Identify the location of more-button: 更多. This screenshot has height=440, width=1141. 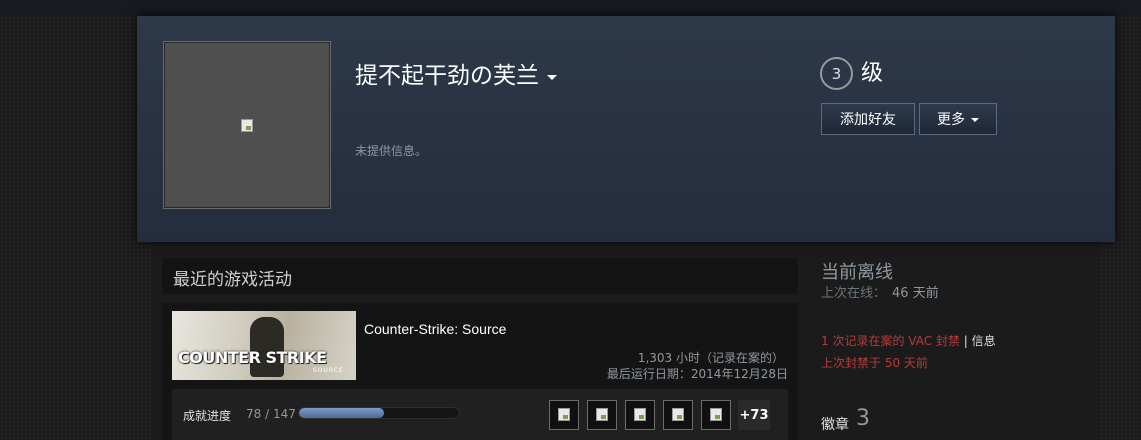
(958, 119).